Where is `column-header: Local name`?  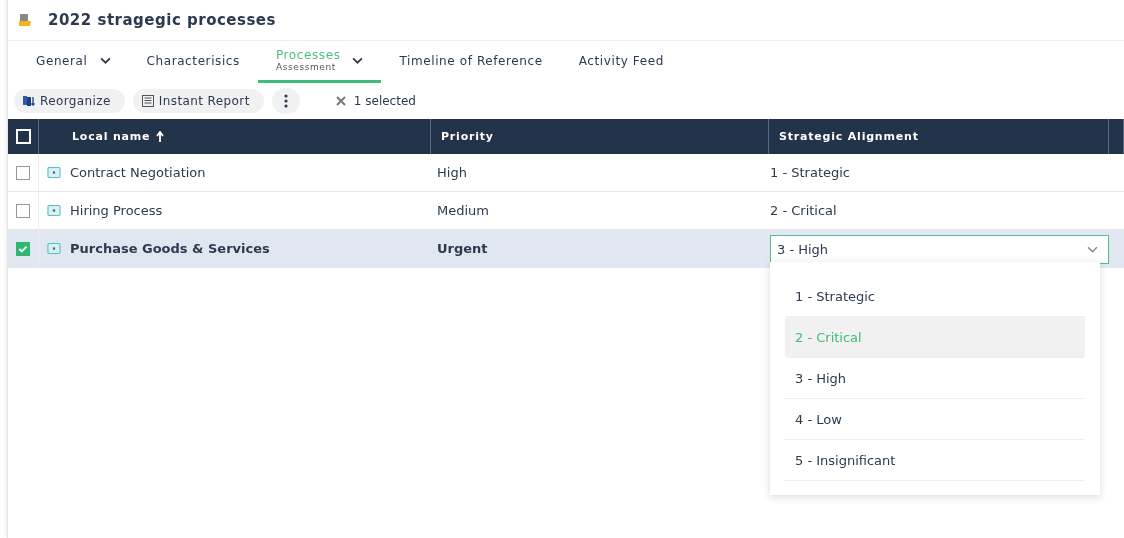 column-header: Local name is located at coordinates (111, 136).